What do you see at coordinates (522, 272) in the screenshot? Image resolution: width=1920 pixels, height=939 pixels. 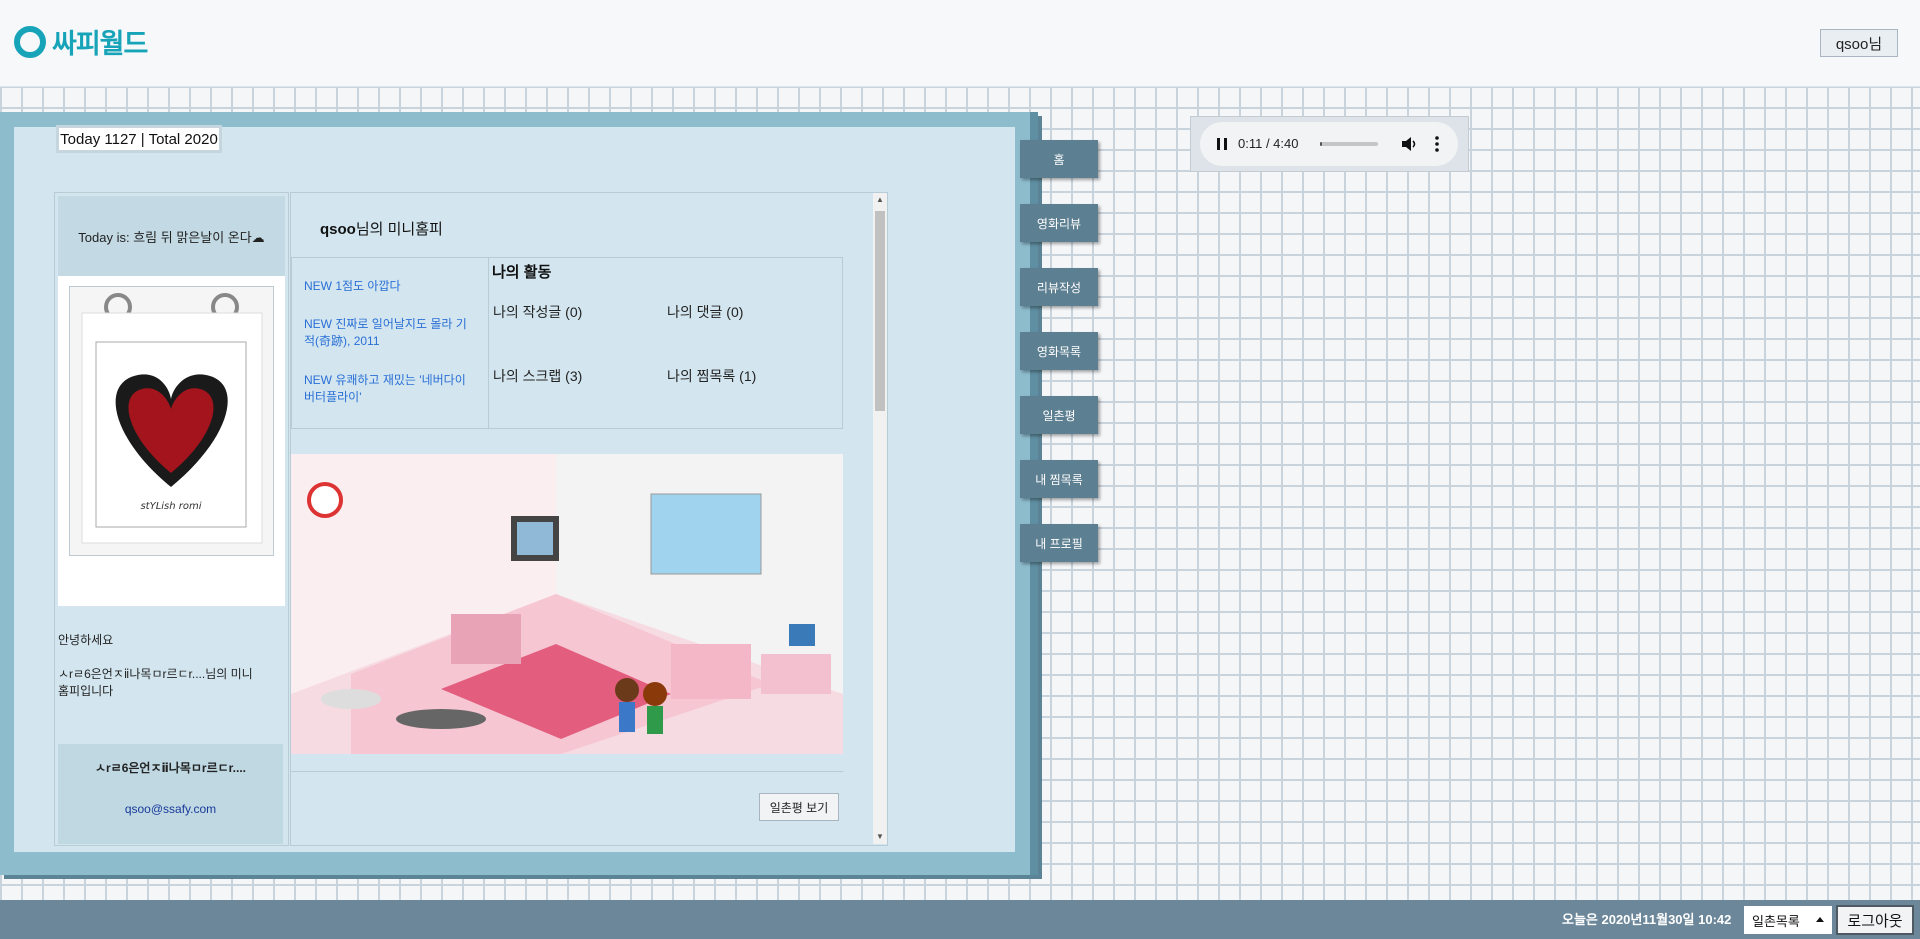 I see `activity-title: 나의 활동` at bounding box center [522, 272].